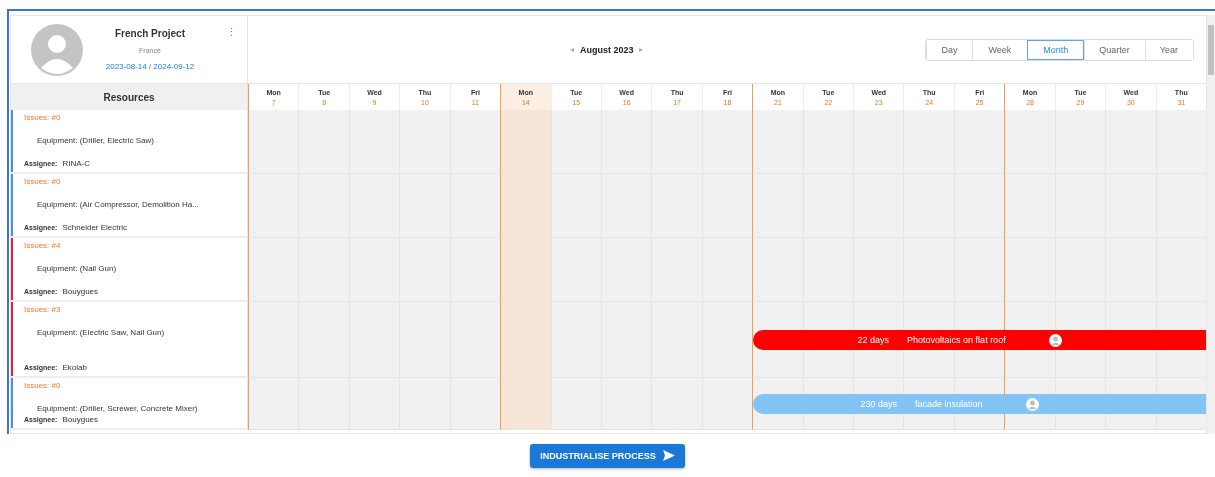  I want to click on industrialise-button: INDUSTRIALISE PROCESS, so click(607, 455).